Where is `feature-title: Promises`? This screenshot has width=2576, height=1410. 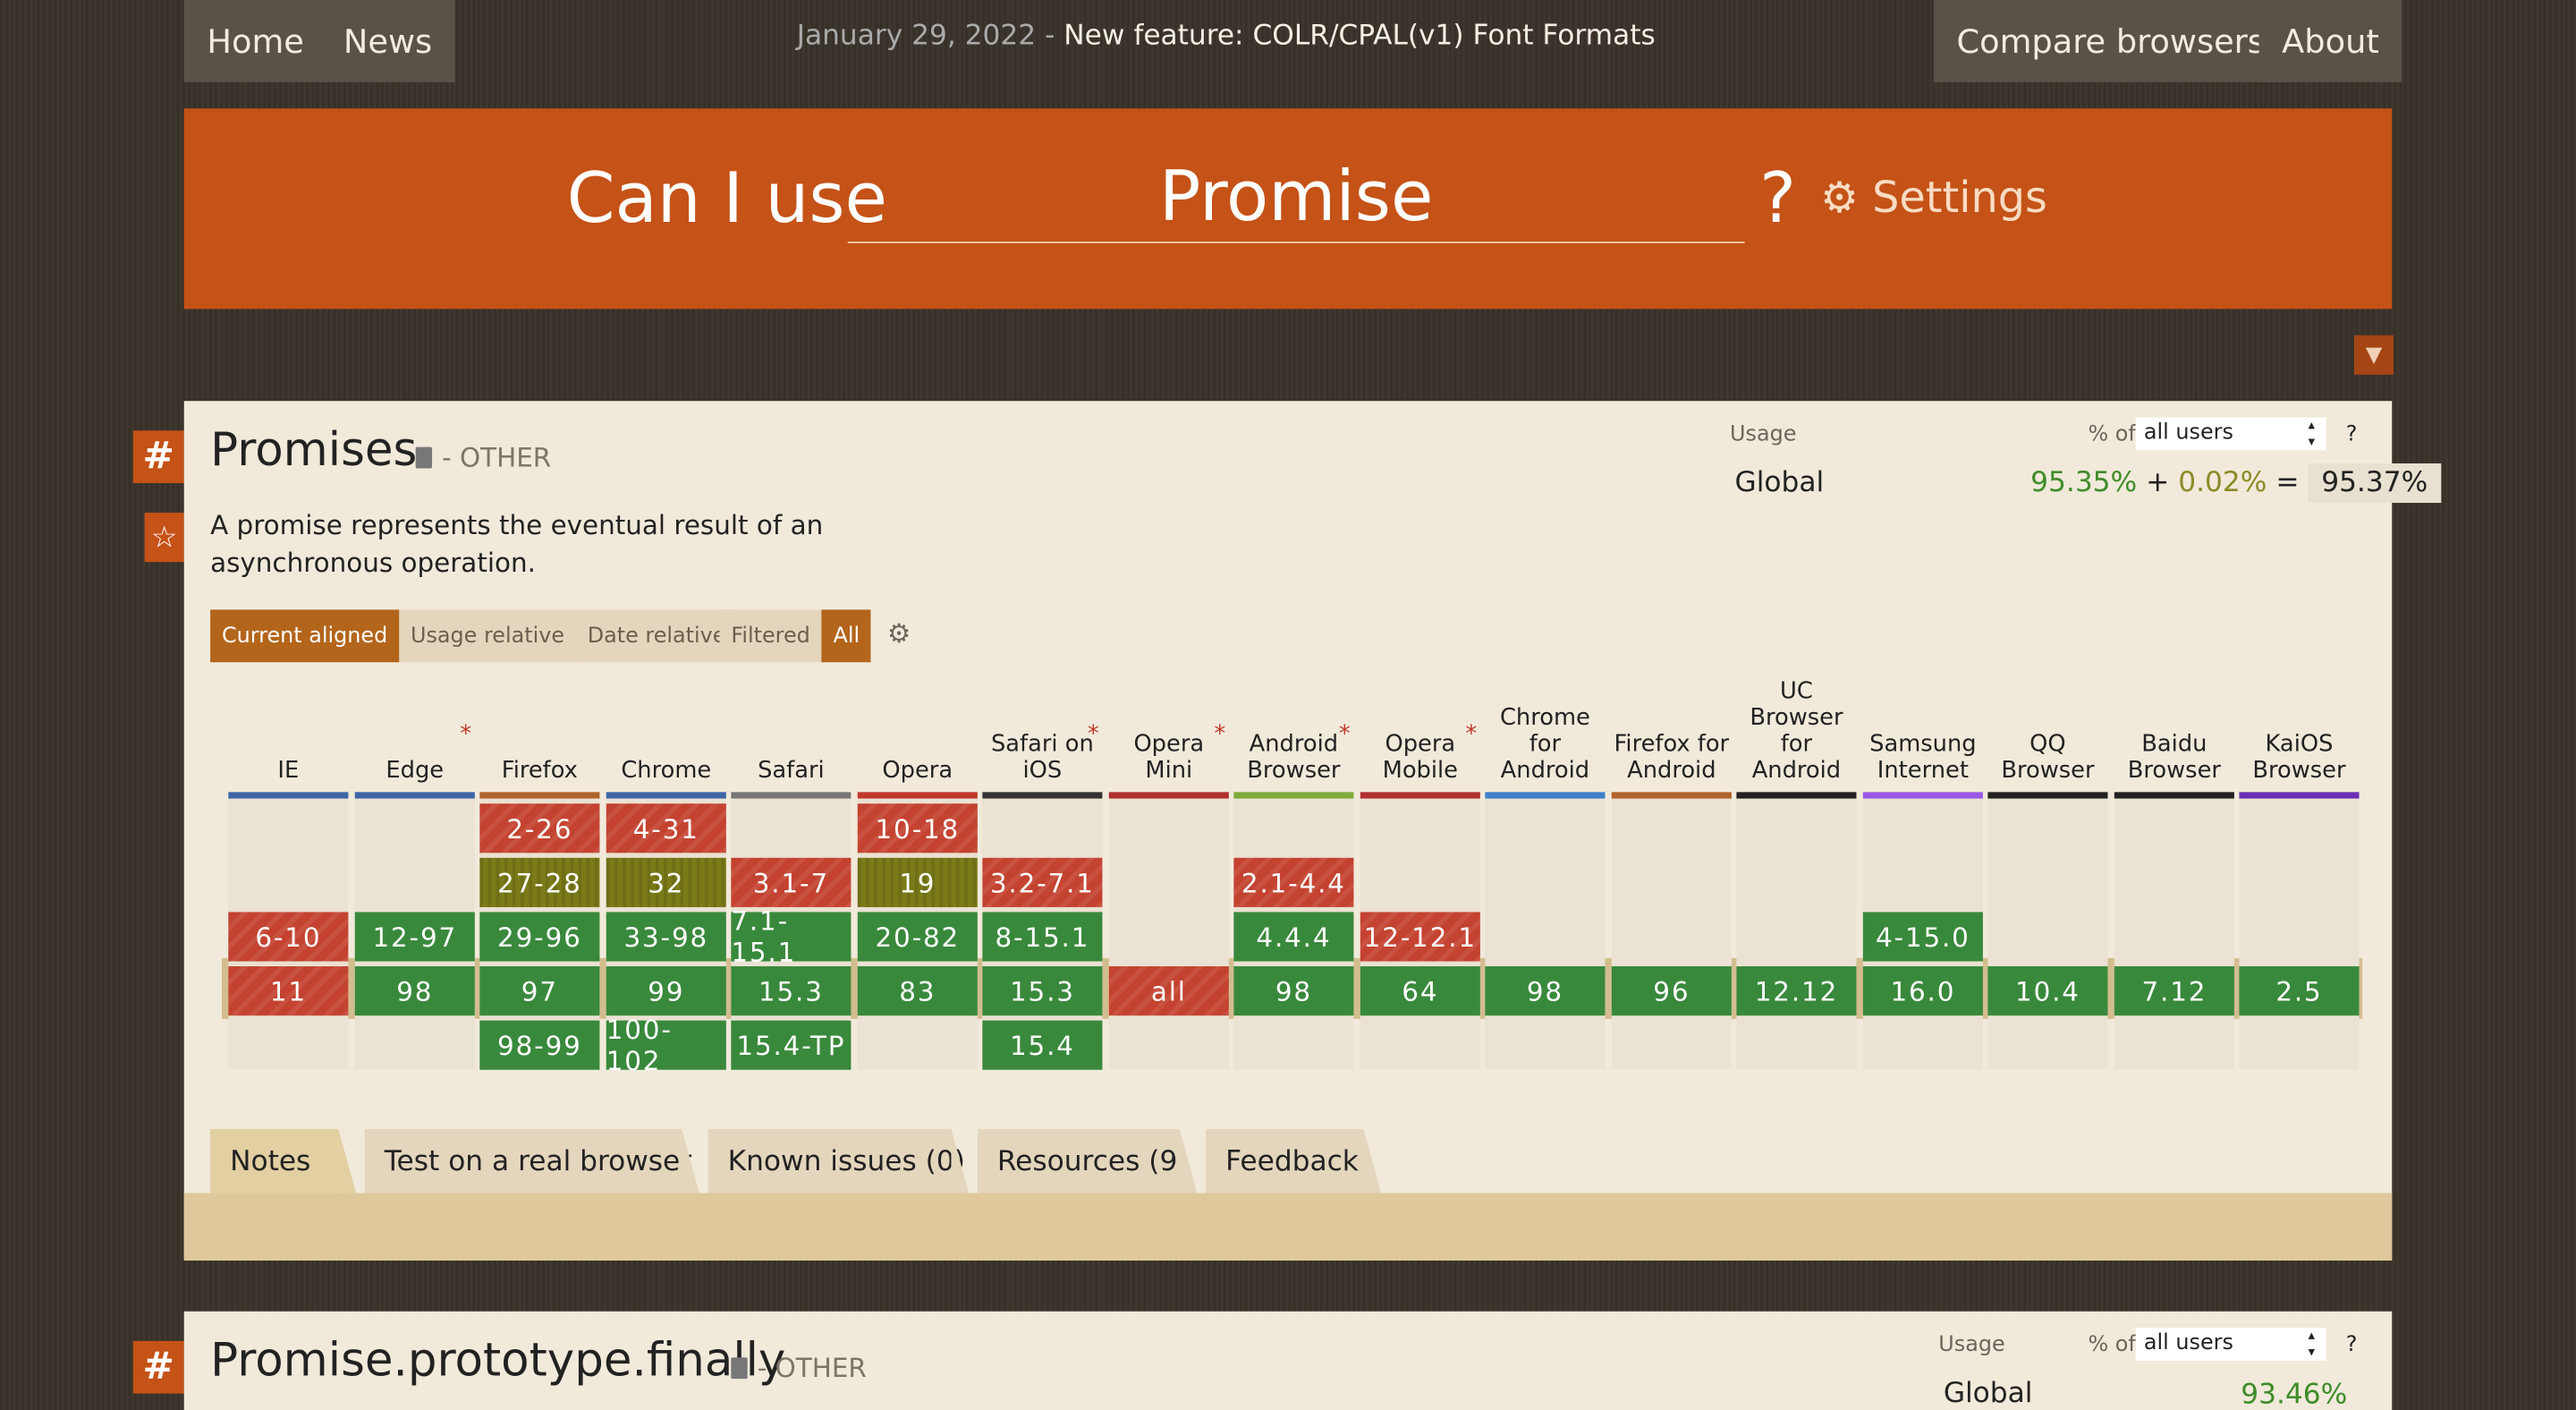
feature-title: Promises is located at coordinates (313, 450).